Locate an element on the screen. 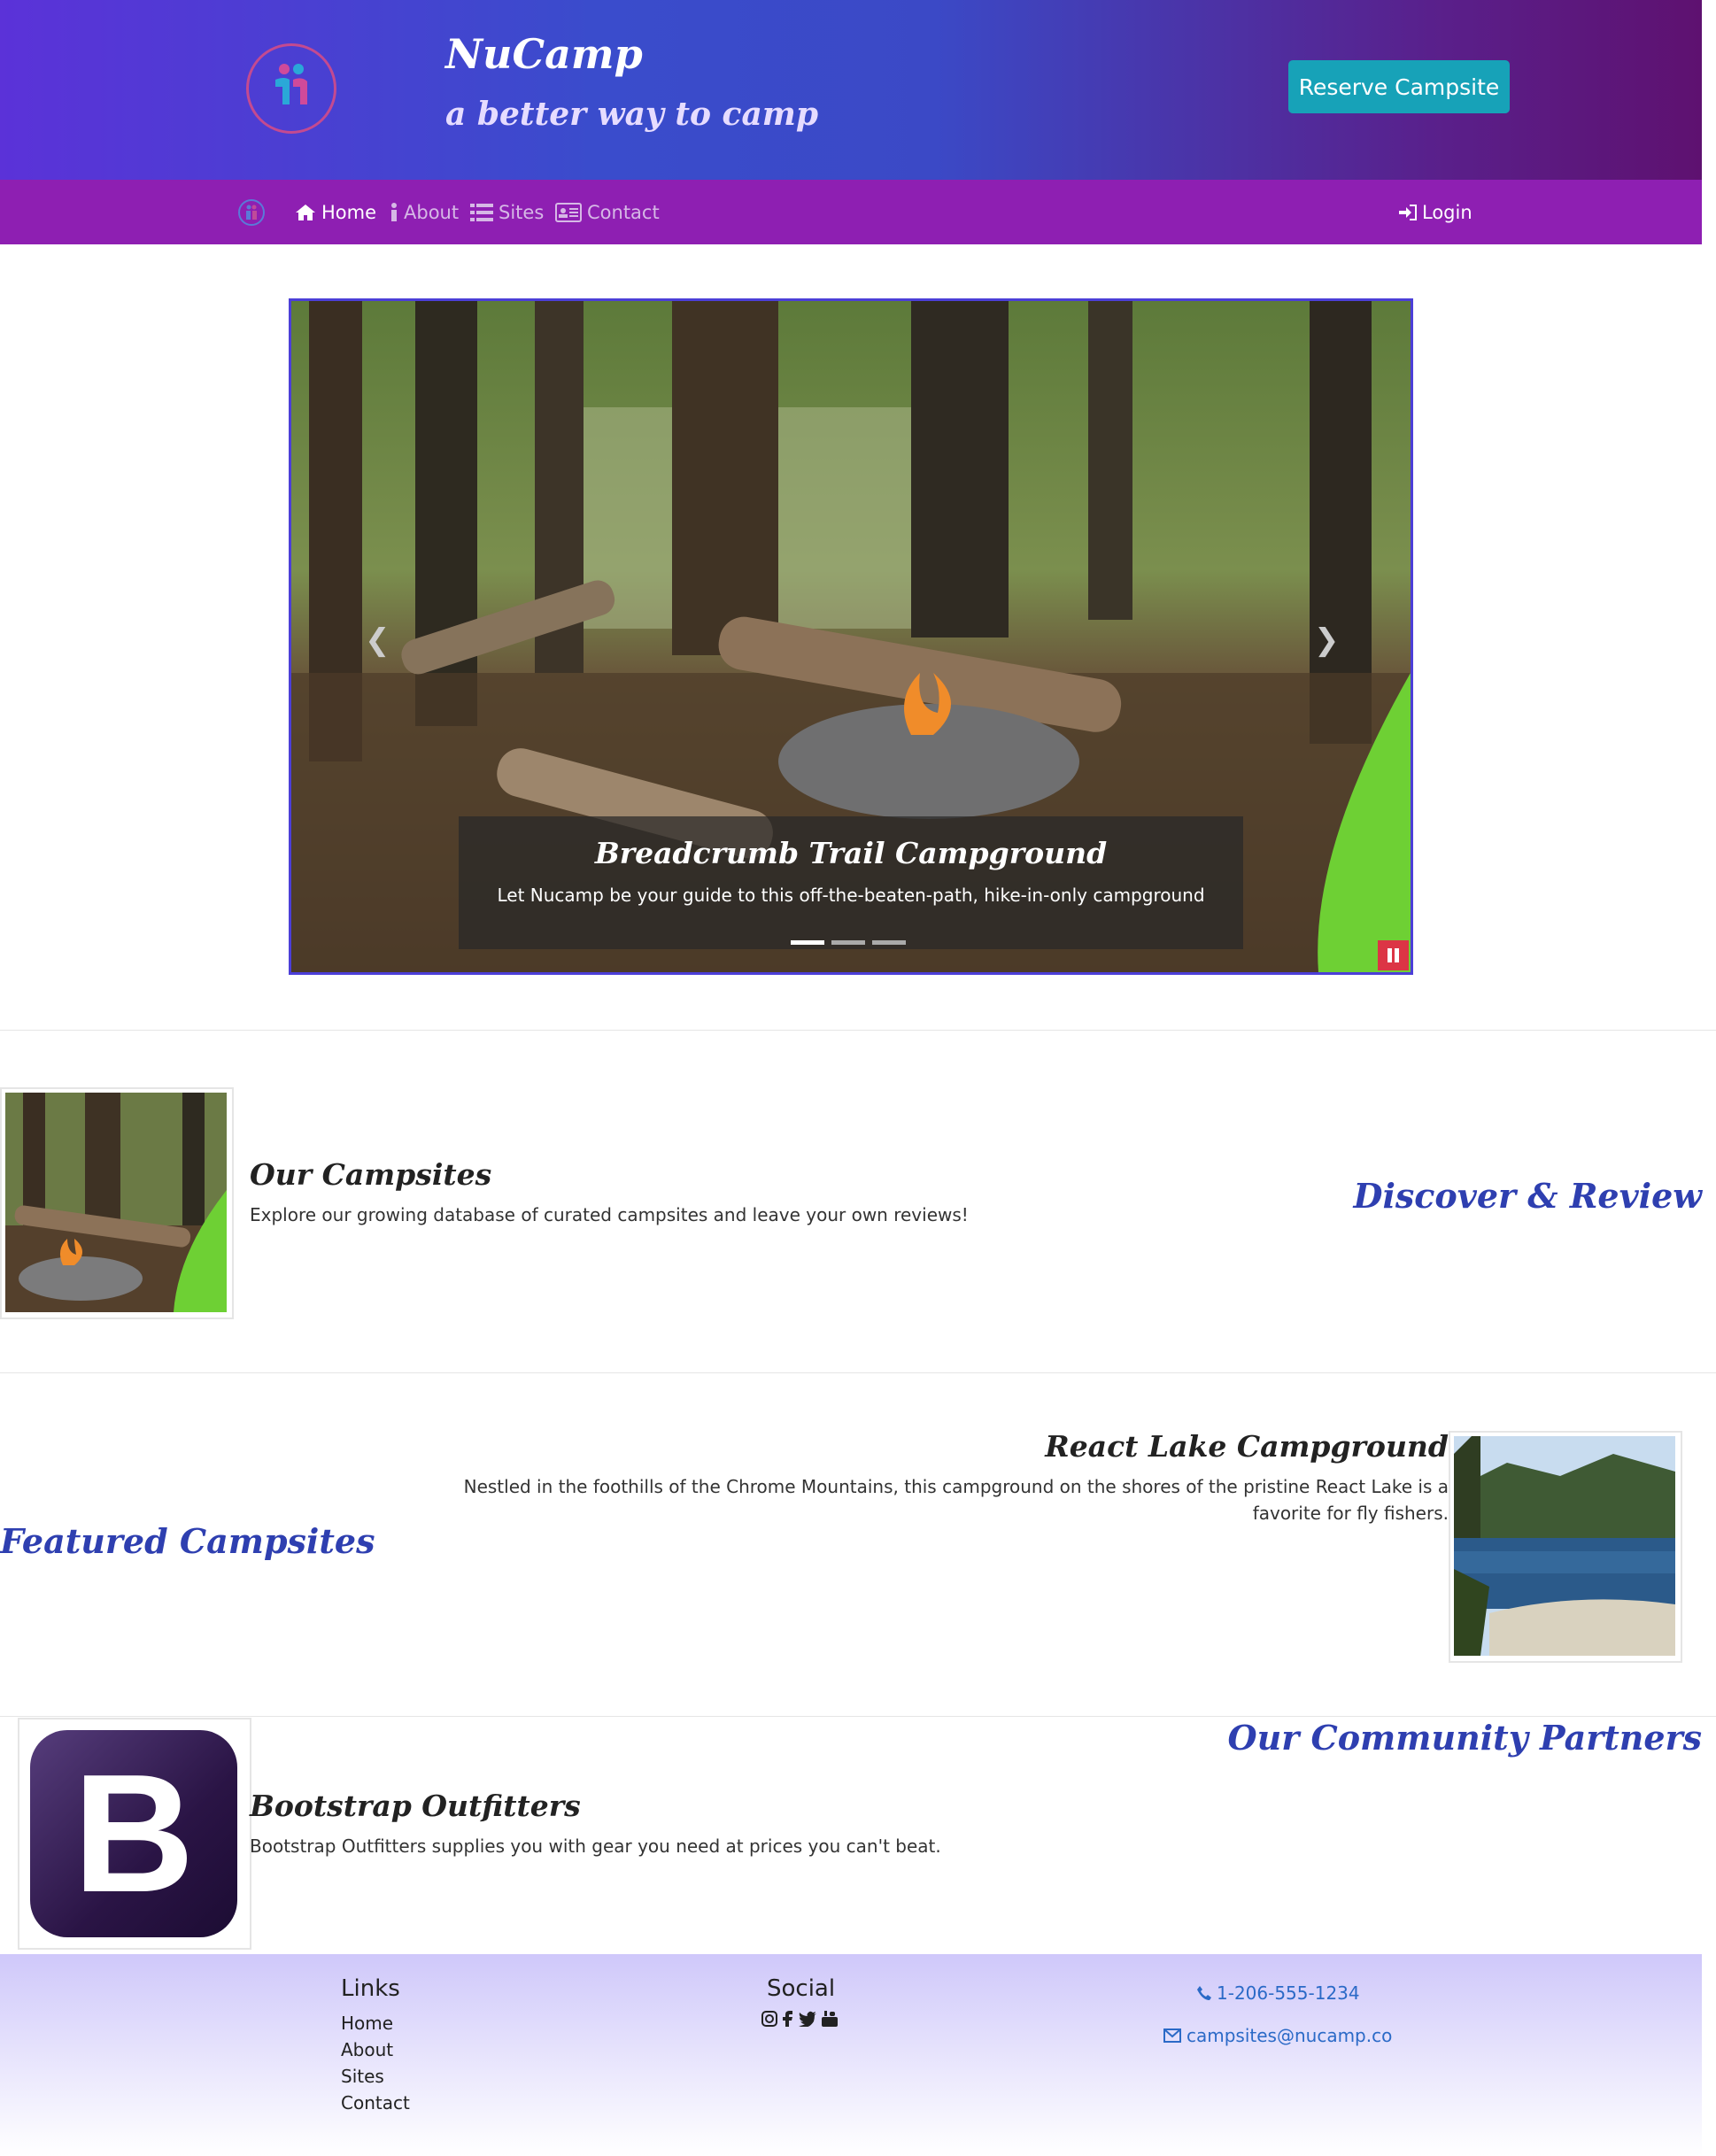  phone-icon is located at coordinates (1204, 1993).